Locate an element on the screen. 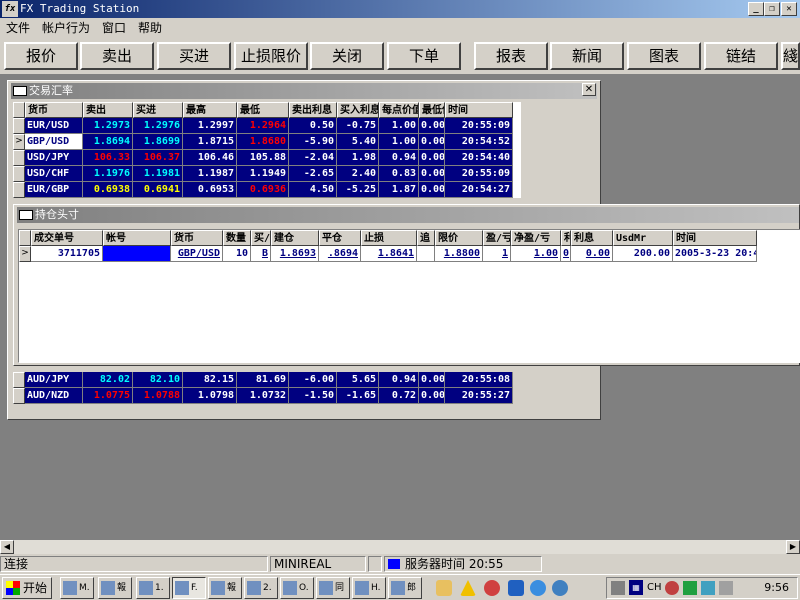 The image size is (800, 600). close-position-button: 关闭 is located at coordinates (347, 56).